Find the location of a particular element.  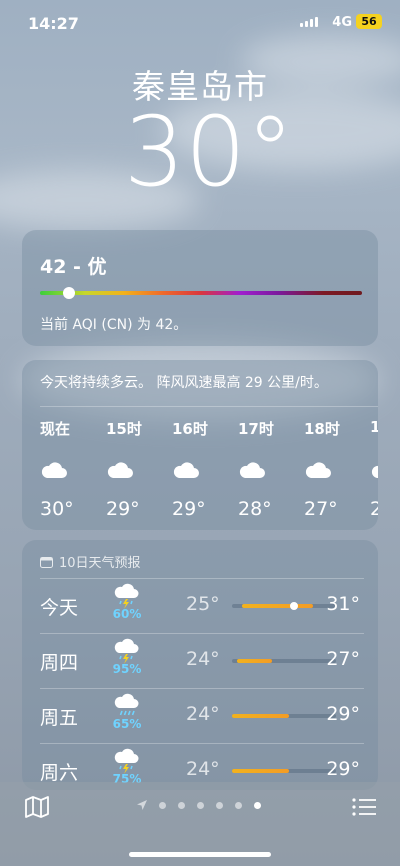

precip-chance: 65% is located at coordinates (127, 724).